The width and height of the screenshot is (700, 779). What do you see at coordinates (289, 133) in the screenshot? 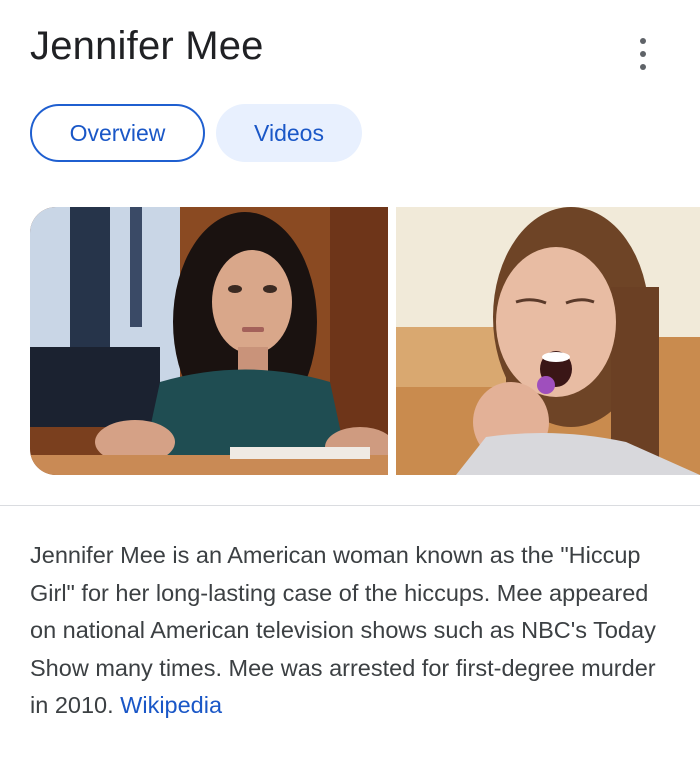
I see `tab-videos: Videos` at bounding box center [289, 133].